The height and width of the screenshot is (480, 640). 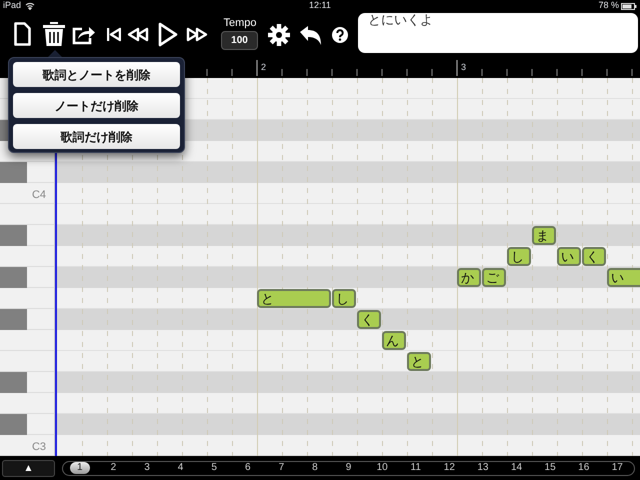 What do you see at coordinates (239, 40) in the screenshot?
I see `tempo-value-button: 100` at bounding box center [239, 40].